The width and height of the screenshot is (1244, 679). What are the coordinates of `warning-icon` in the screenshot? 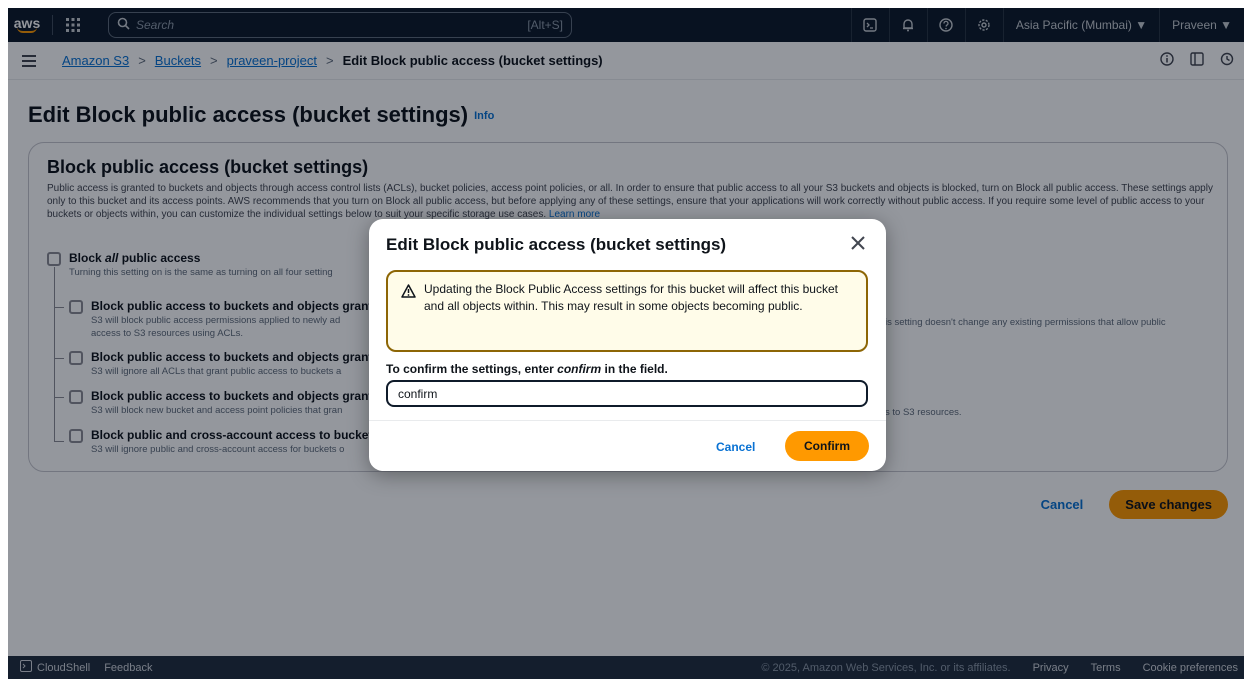 It's located at (408, 293).